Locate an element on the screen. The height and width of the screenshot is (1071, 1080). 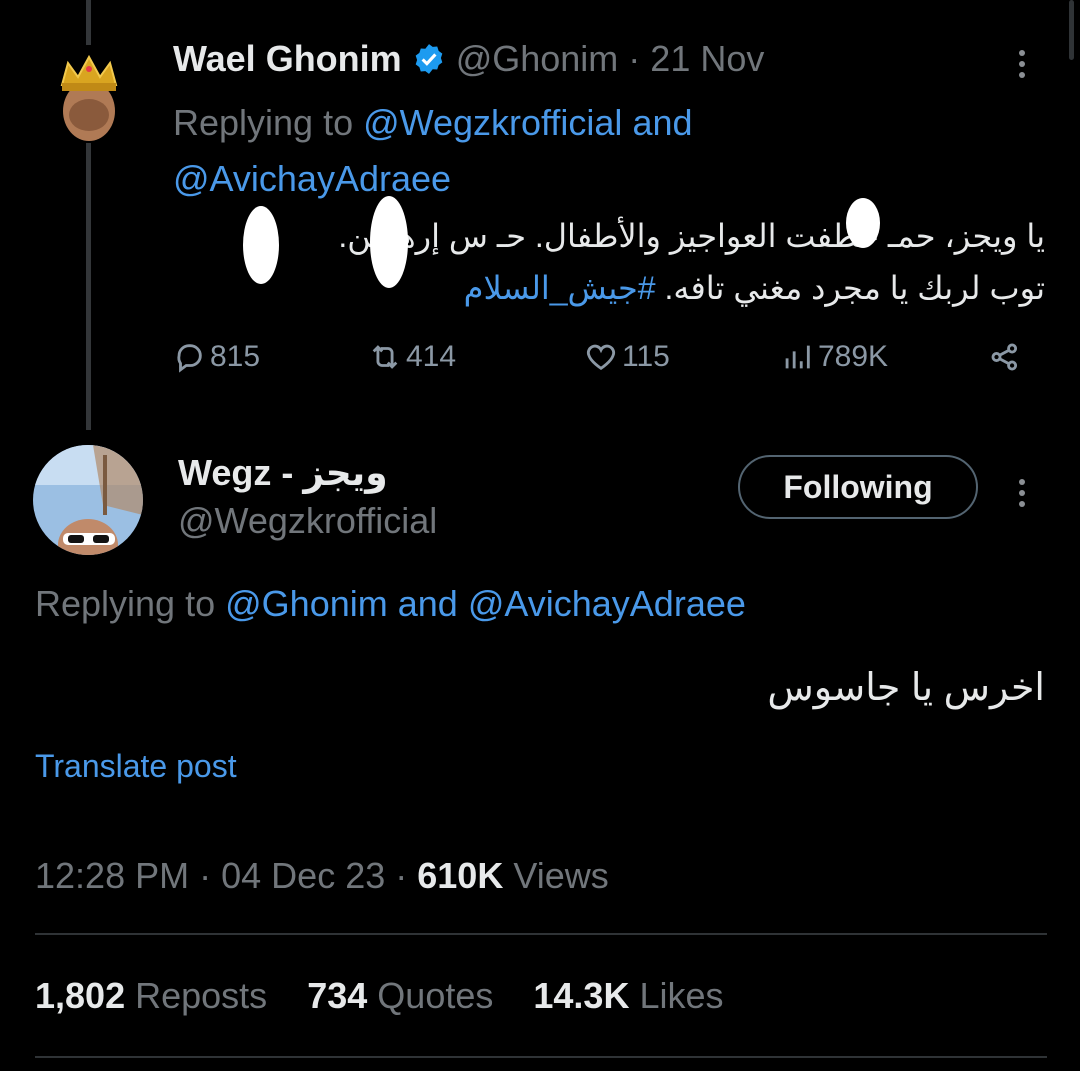
views-icon is located at coordinates (797, 357).